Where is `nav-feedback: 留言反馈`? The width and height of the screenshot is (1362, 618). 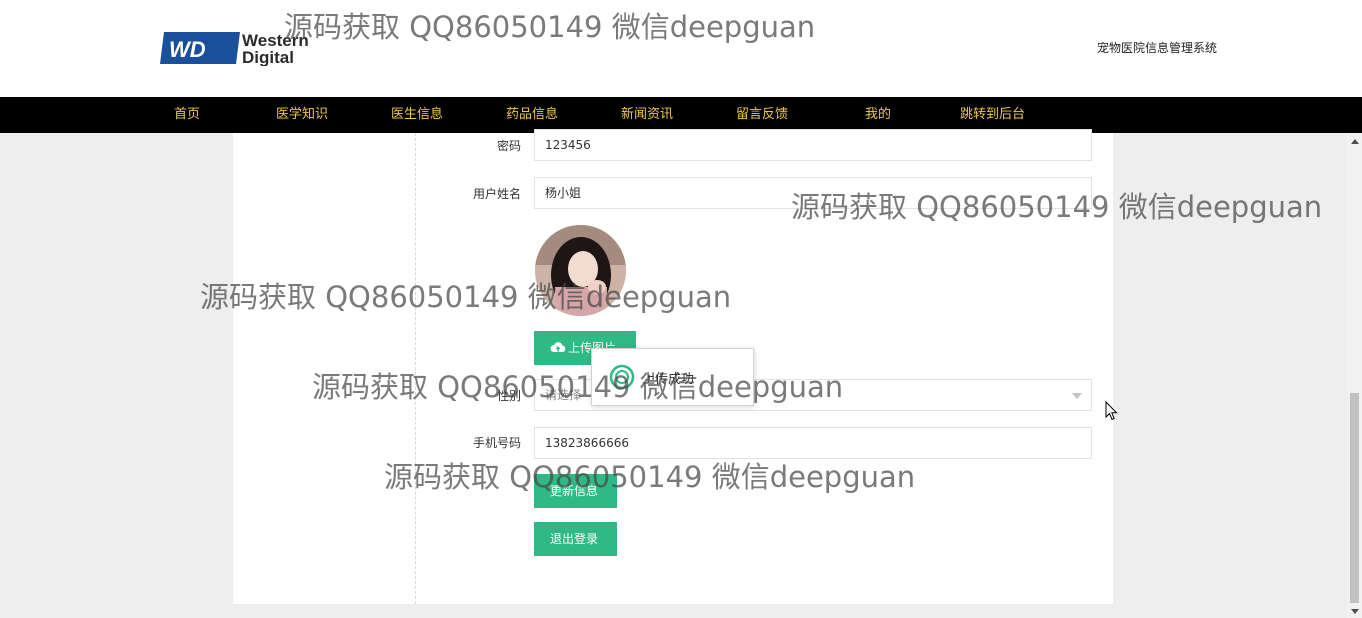
nav-feedback: 留言反馈 is located at coordinates (762, 115).